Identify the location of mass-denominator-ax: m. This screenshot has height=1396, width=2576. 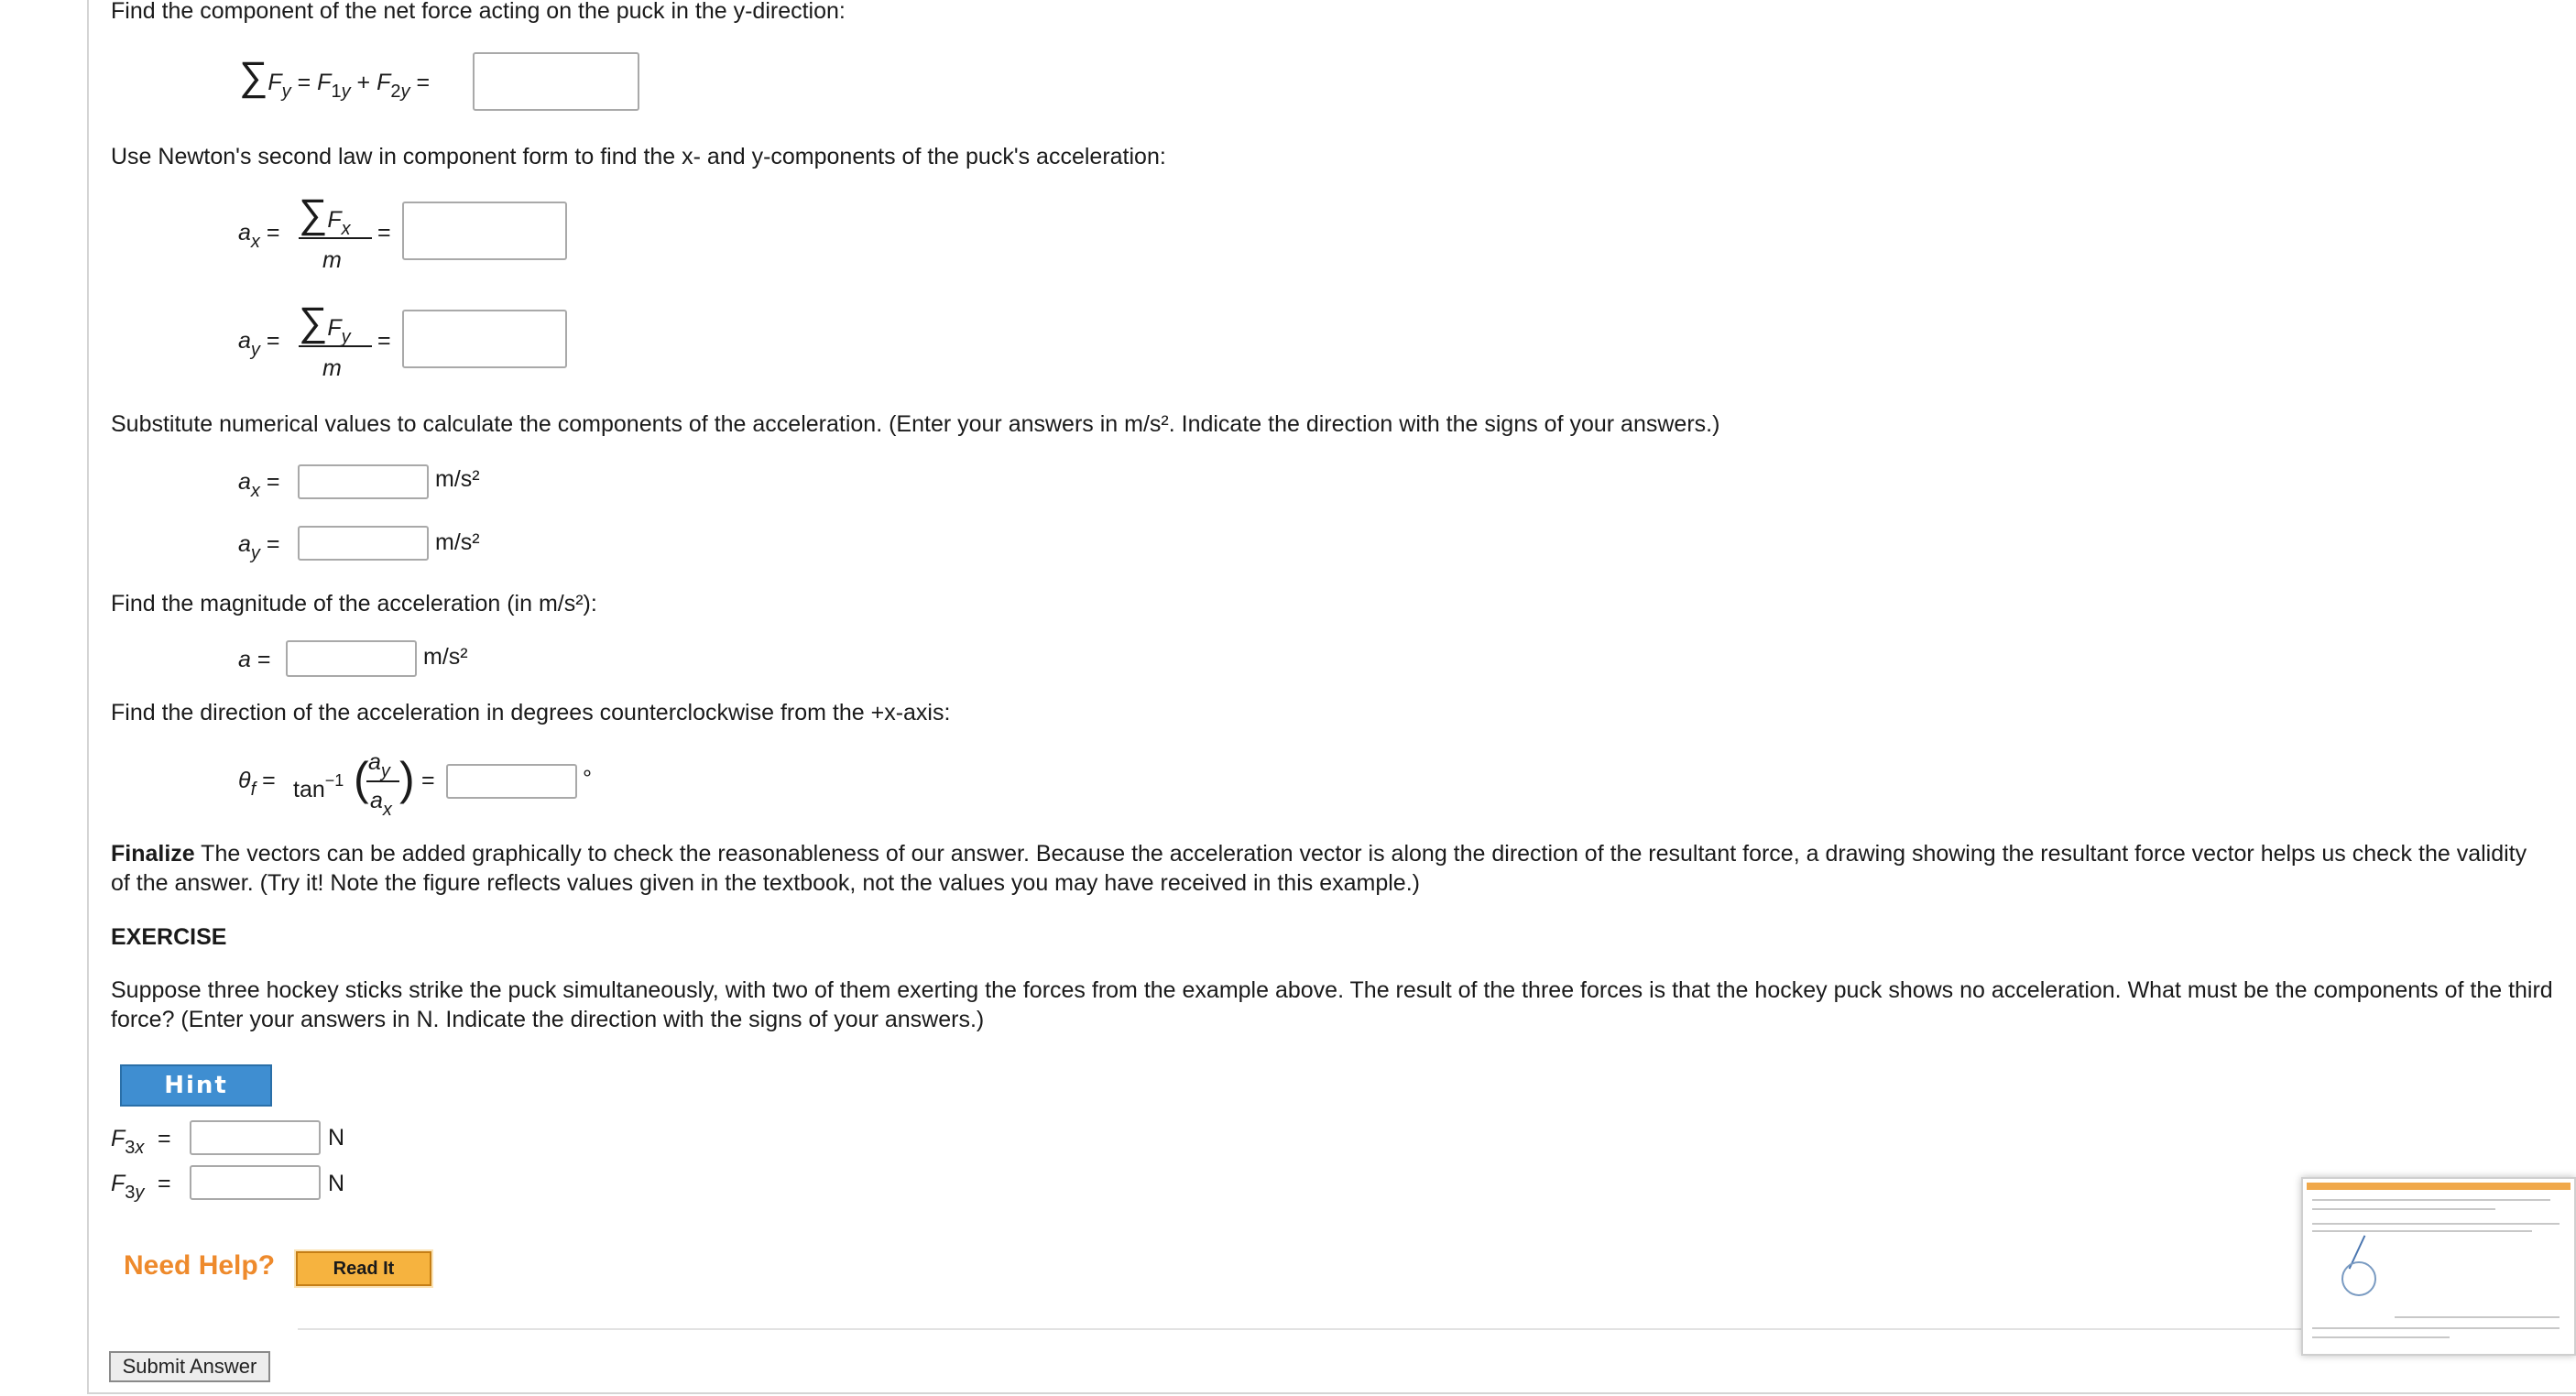
(332, 260).